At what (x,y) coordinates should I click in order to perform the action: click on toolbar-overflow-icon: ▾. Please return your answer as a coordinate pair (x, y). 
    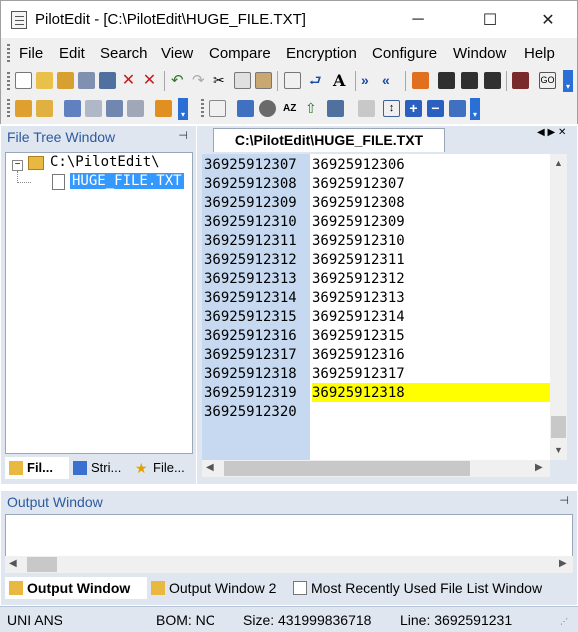
    Looking at the image, I should click on (568, 81).